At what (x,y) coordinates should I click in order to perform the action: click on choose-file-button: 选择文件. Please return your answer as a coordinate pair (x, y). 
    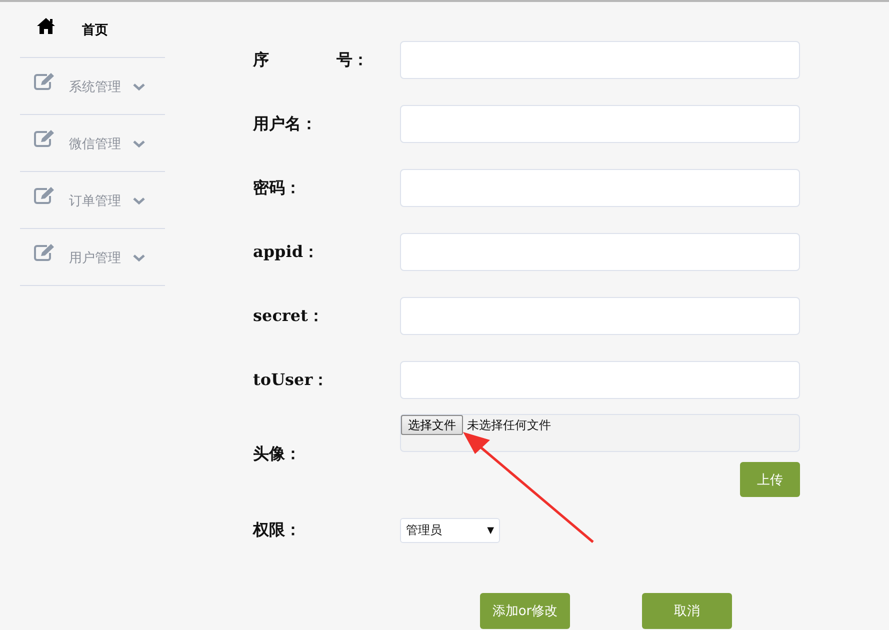
    Looking at the image, I should click on (432, 425).